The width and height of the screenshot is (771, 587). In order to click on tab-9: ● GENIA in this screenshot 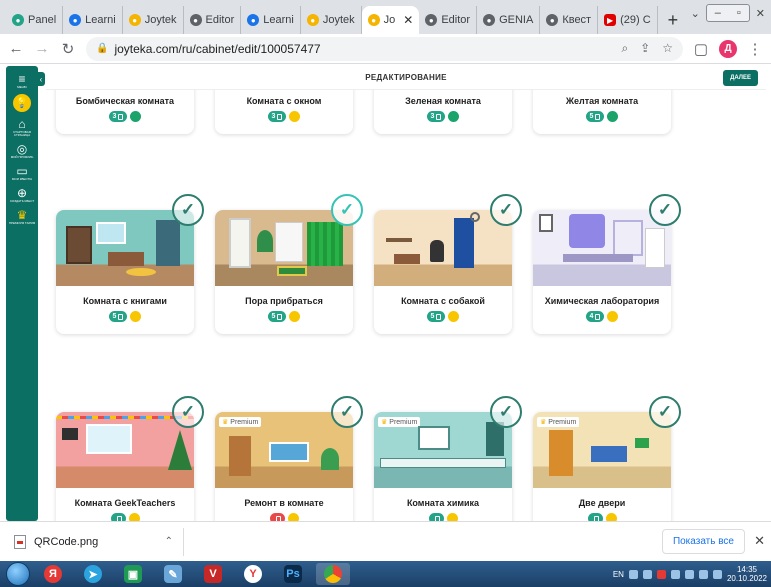, I will do `click(509, 20)`.